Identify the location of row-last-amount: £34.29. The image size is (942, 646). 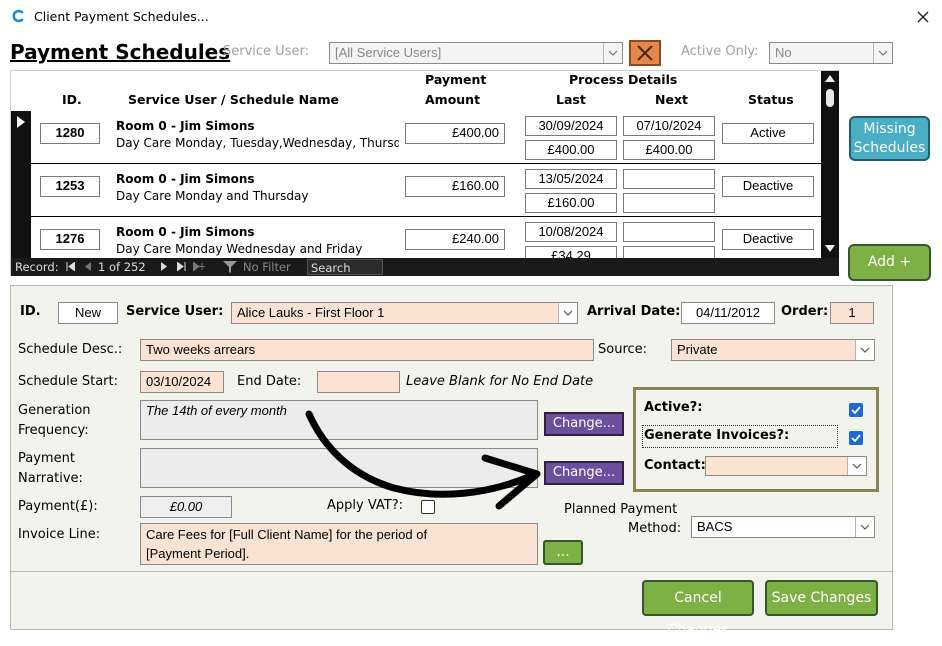
(571, 252).